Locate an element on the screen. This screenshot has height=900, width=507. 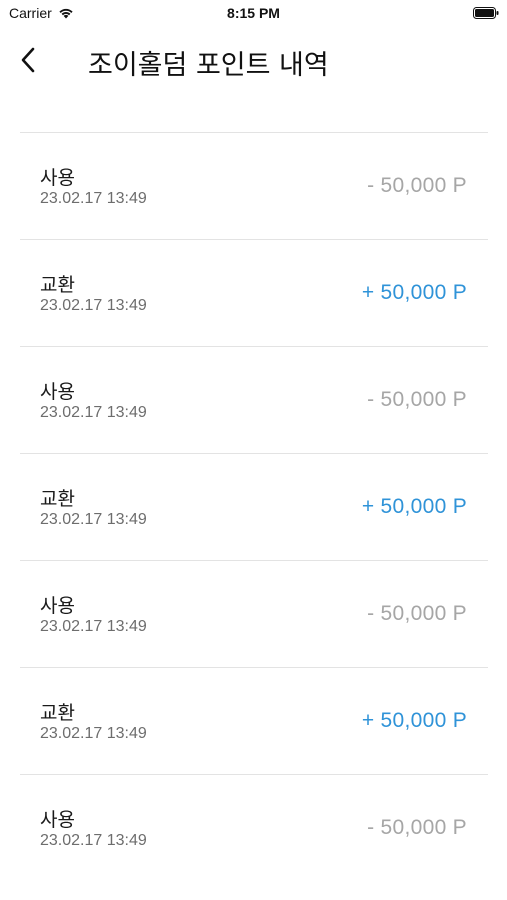
navigation-bar: 조이홀덤 포인트 내역 is located at coordinates (253, 60).